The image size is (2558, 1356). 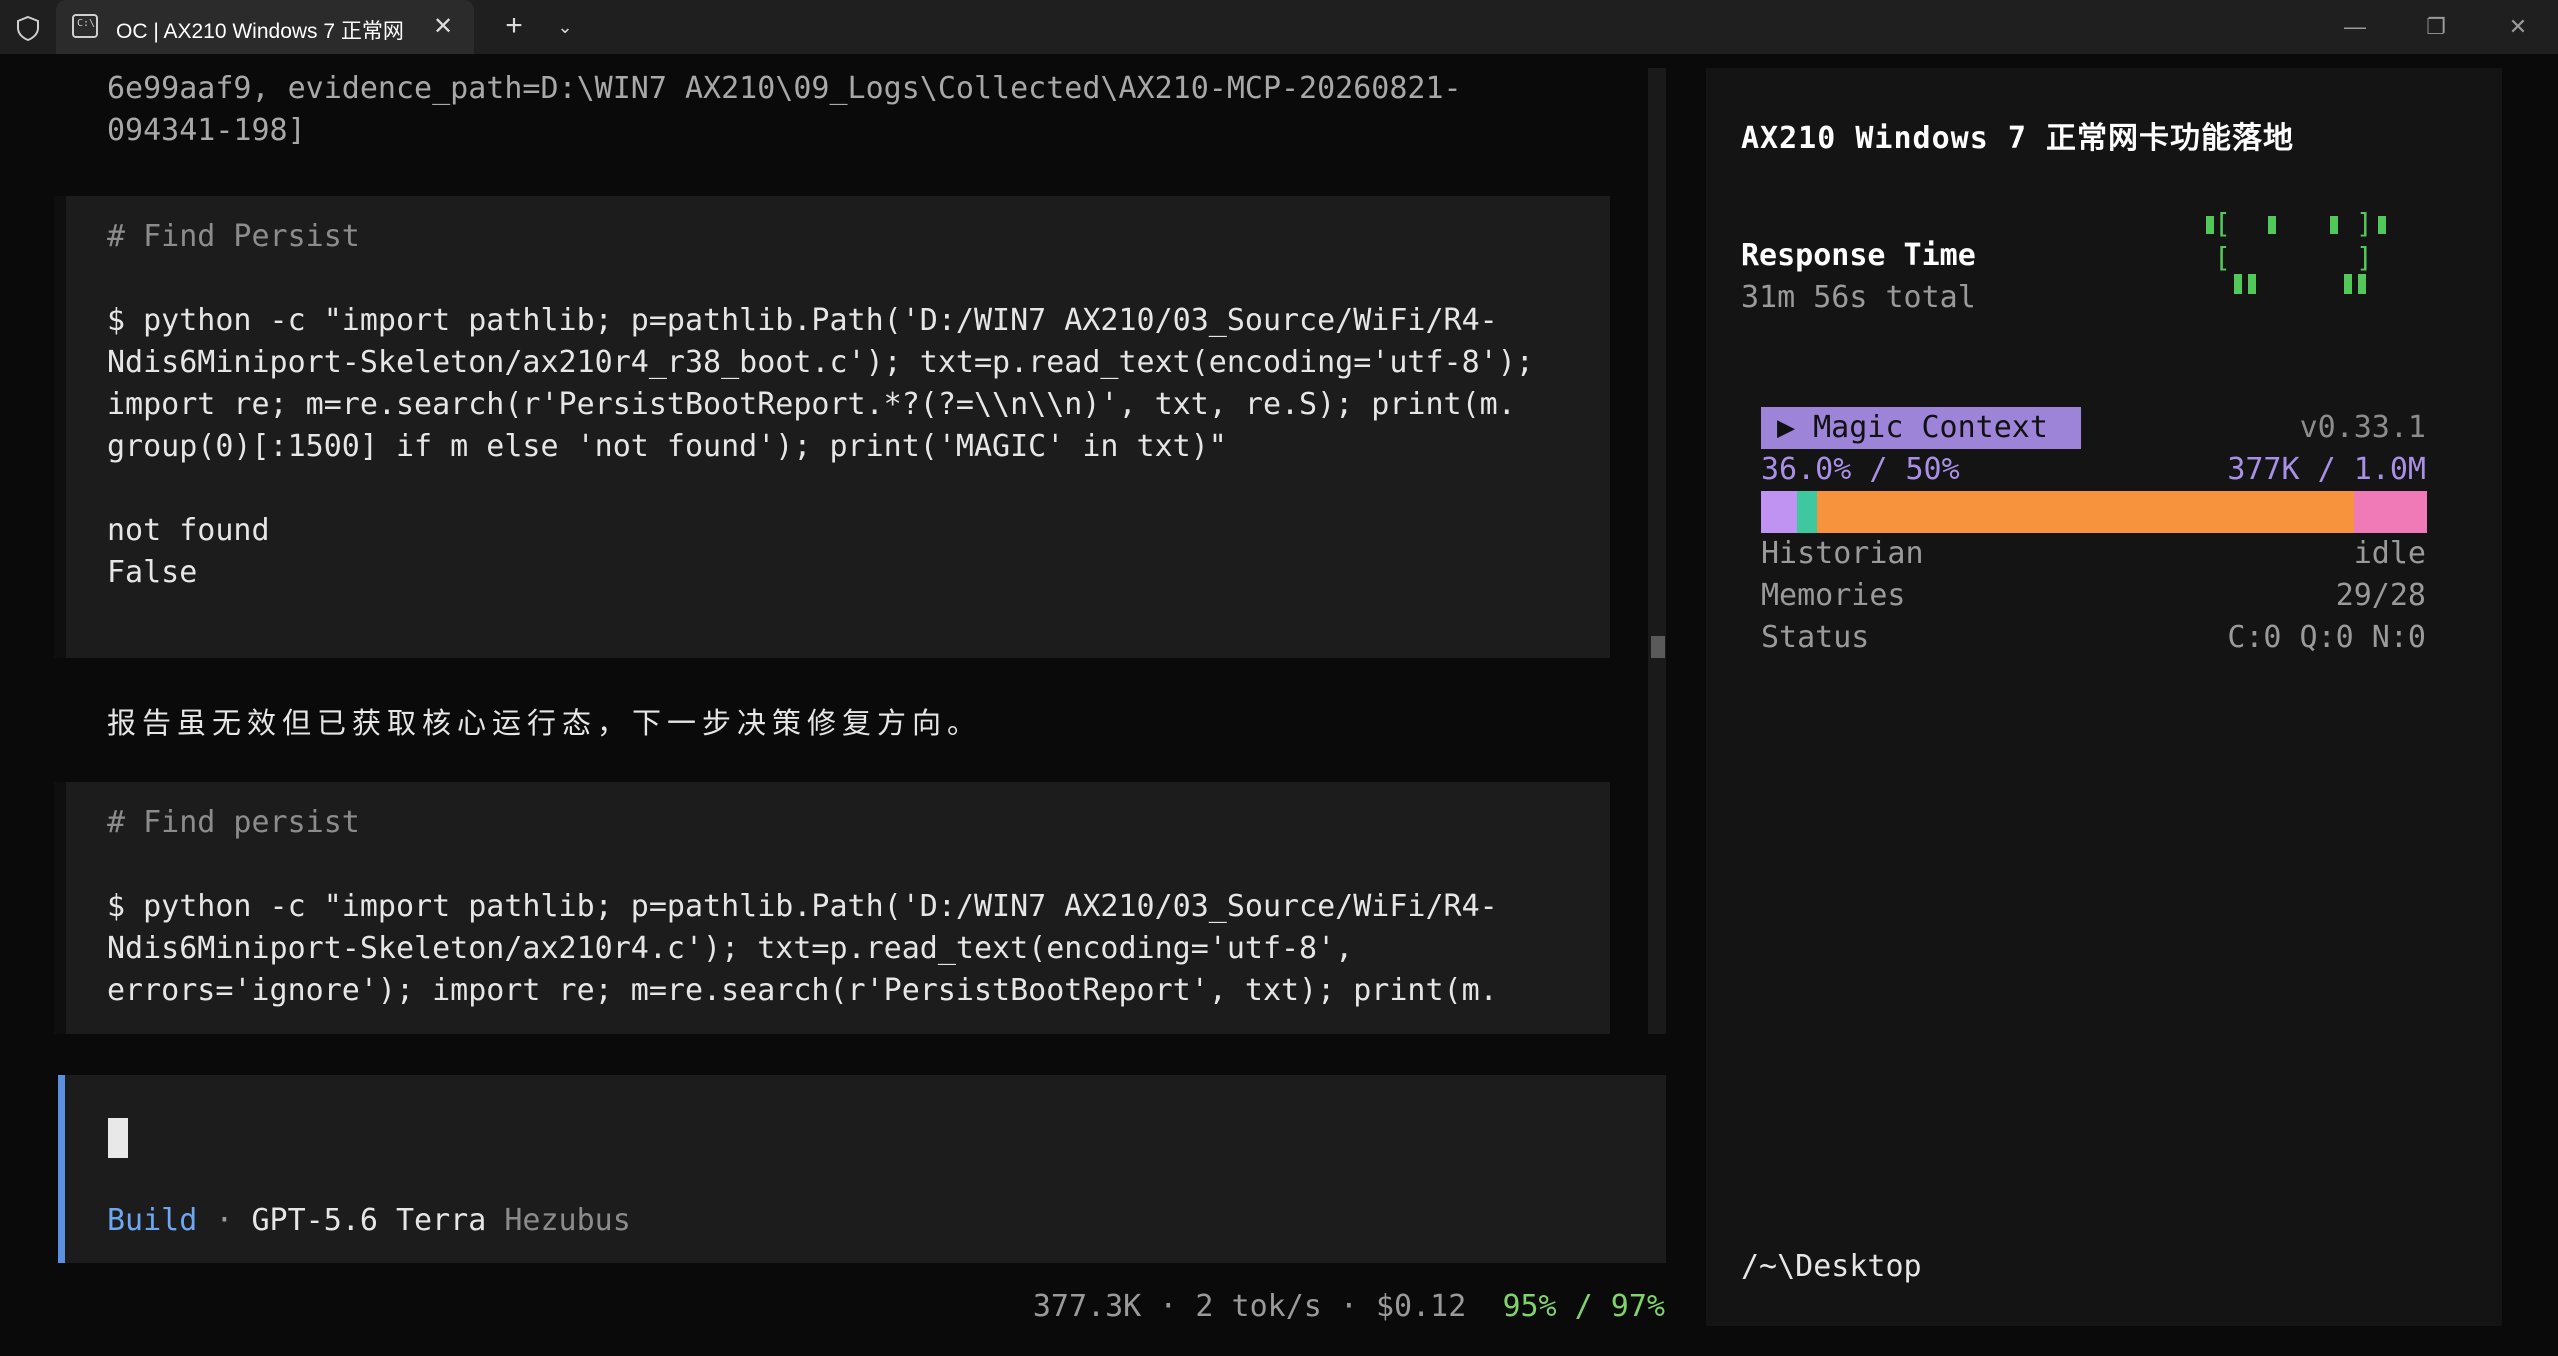 I want to click on usage-bar-segment-teal, so click(x=1807, y=512).